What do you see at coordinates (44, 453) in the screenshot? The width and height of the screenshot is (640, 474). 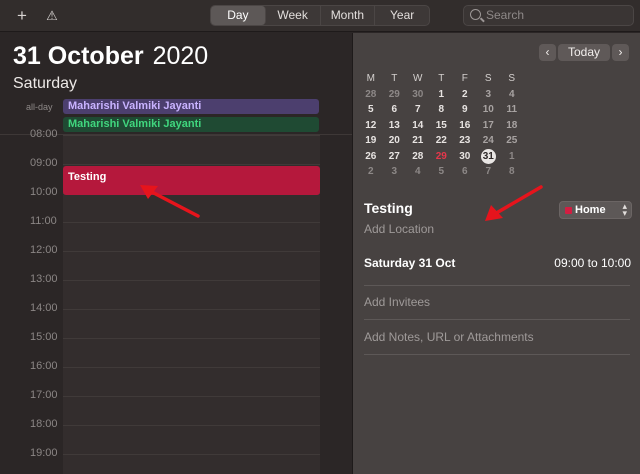 I see `hour-label: 19:00` at bounding box center [44, 453].